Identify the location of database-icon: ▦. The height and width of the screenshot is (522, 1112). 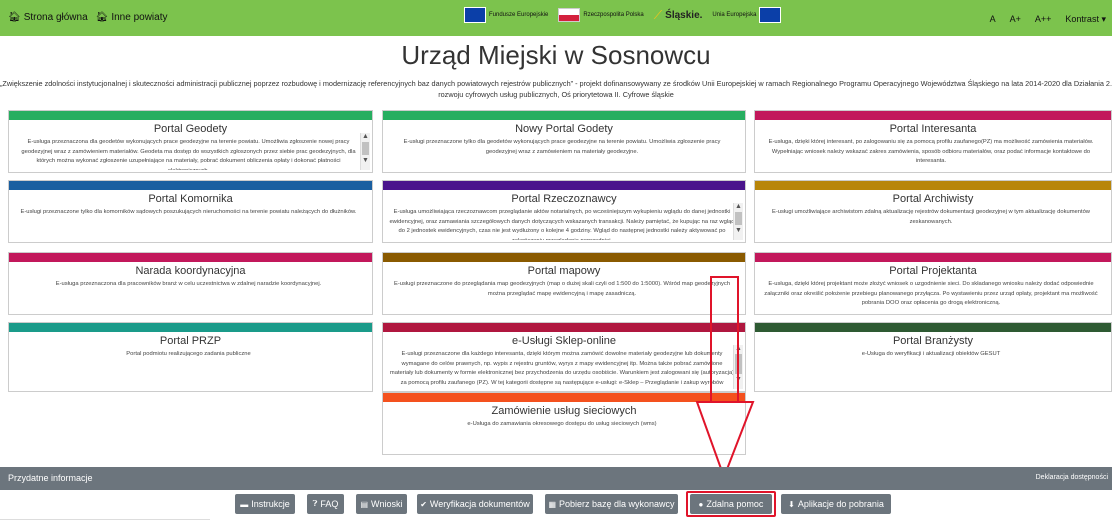
(552, 504).